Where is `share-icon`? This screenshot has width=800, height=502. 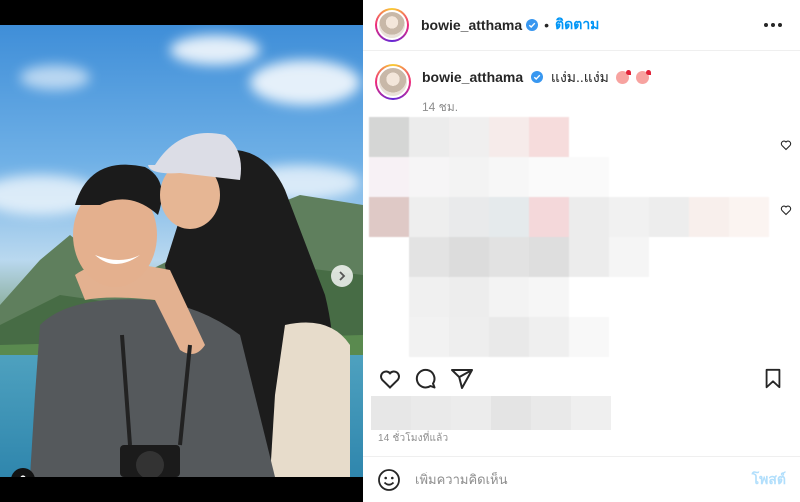 share-icon is located at coordinates (462, 379).